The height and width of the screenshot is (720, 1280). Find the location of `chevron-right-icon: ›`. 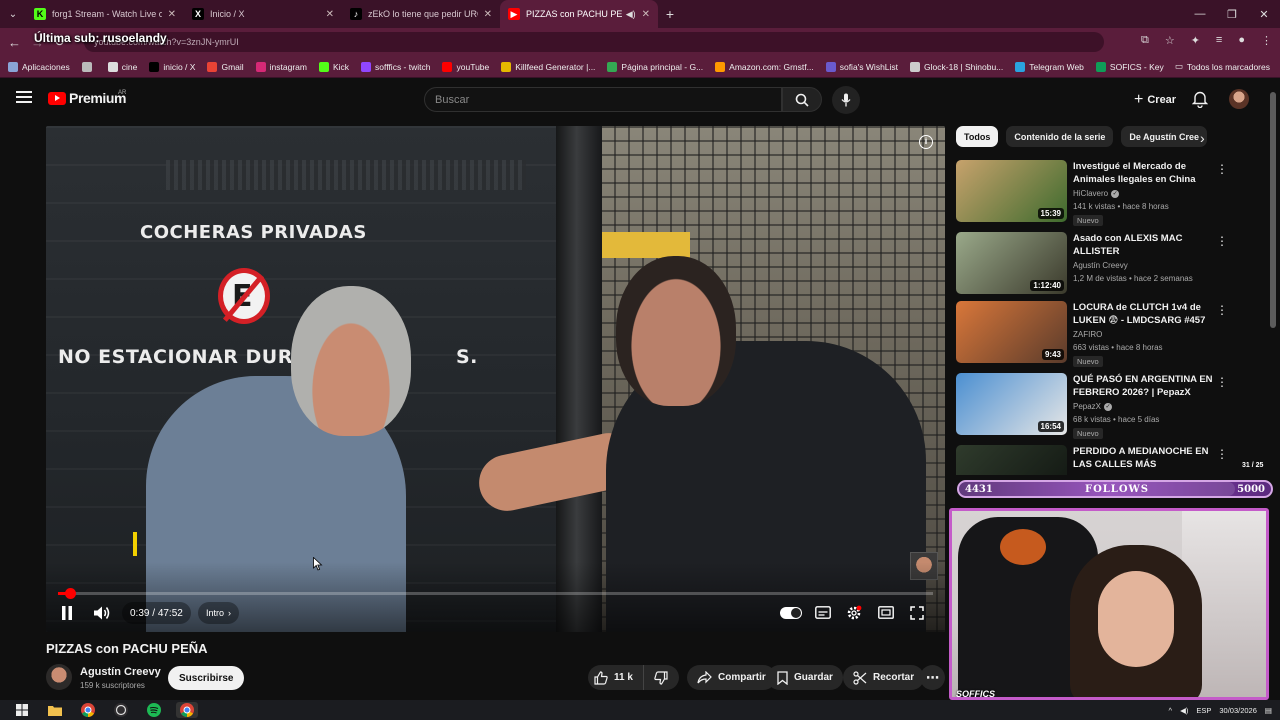

chevron-right-icon: › is located at coordinates (1202, 138).